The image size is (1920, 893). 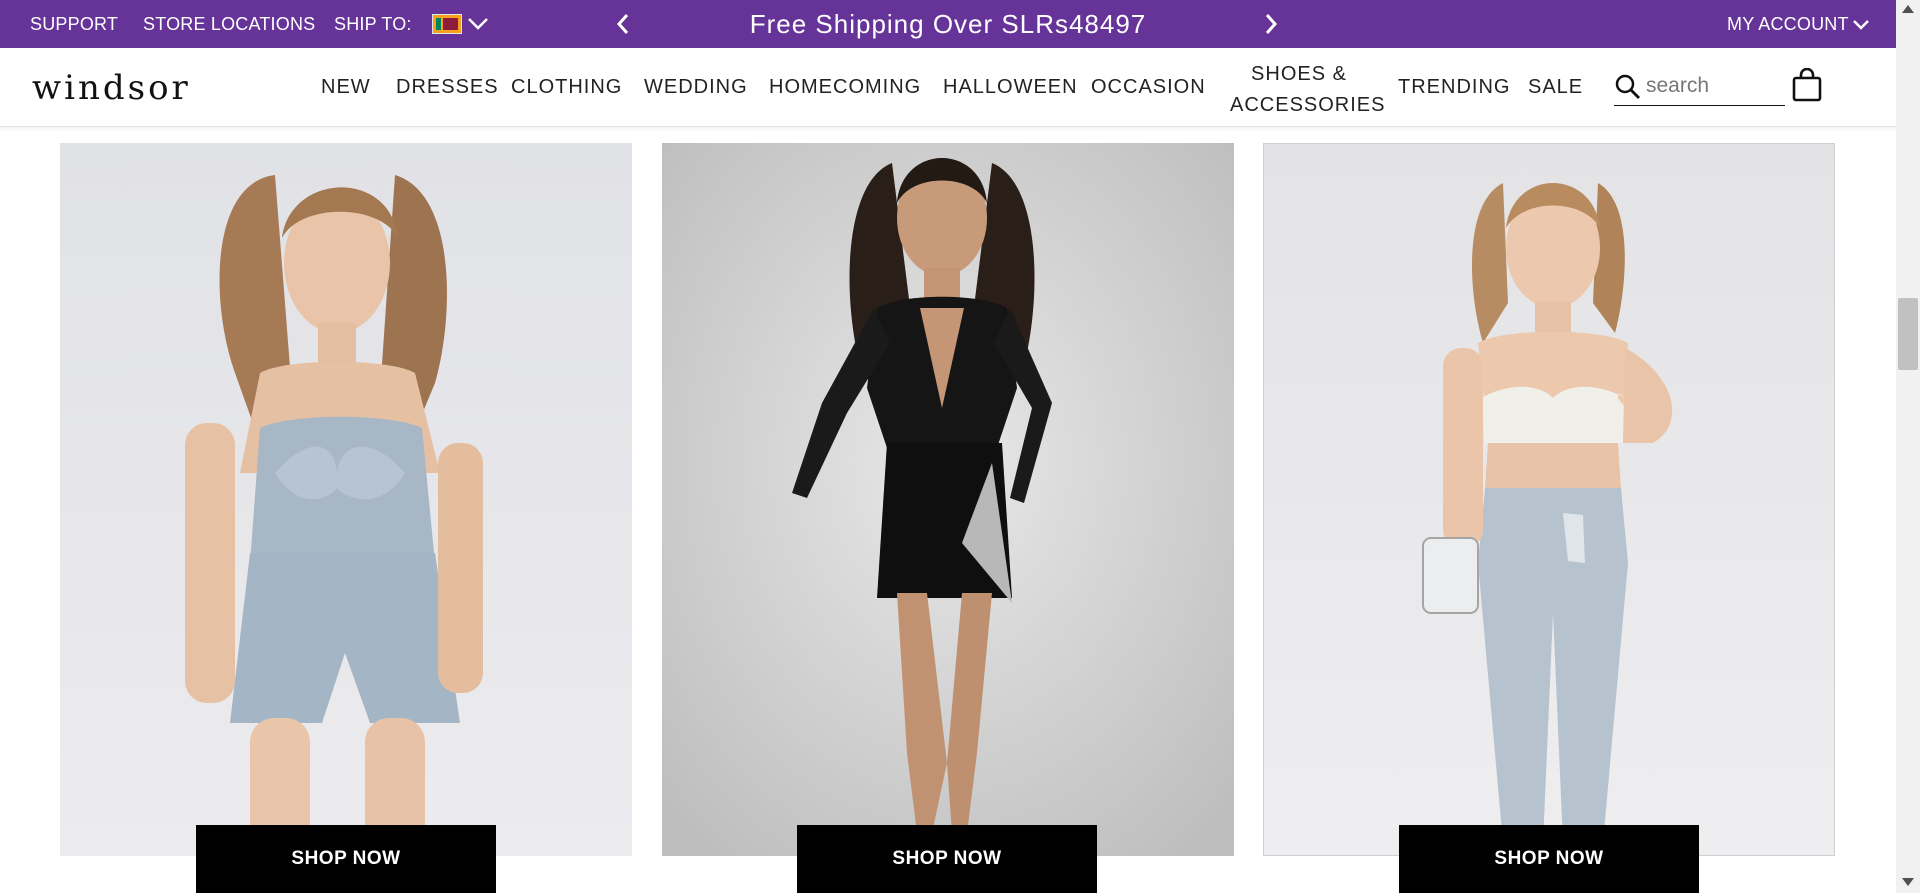 What do you see at coordinates (696, 87) in the screenshot?
I see `nav-wedding: WEDDING` at bounding box center [696, 87].